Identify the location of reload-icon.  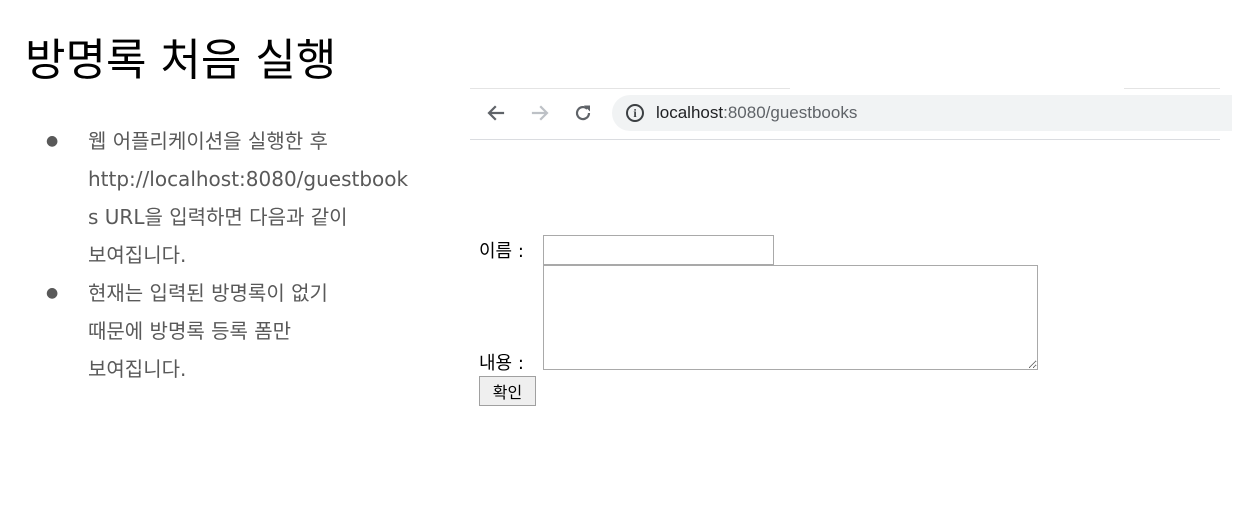
(583, 113).